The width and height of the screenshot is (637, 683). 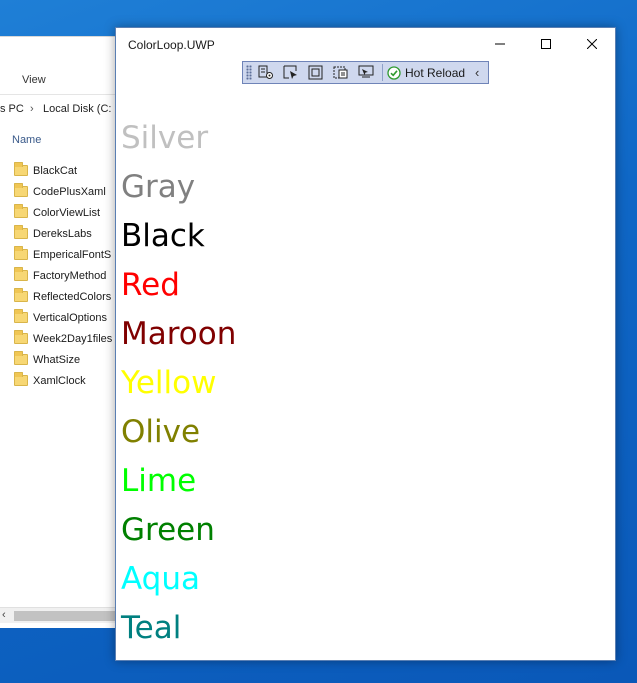 I want to click on hot-reload-label: Hot Reload, so click(x=435, y=72).